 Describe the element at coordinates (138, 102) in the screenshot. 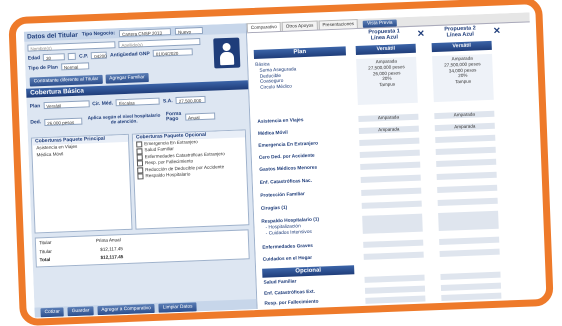

I see `cir-med-select: Escalas` at that location.